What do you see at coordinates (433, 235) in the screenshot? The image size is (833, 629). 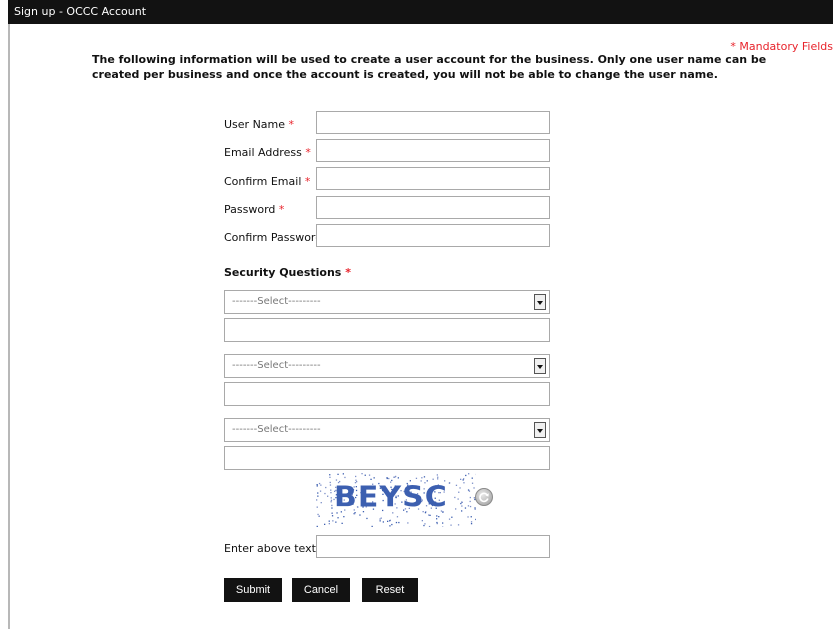 I see `confirm-password-input` at bounding box center [433, 235].